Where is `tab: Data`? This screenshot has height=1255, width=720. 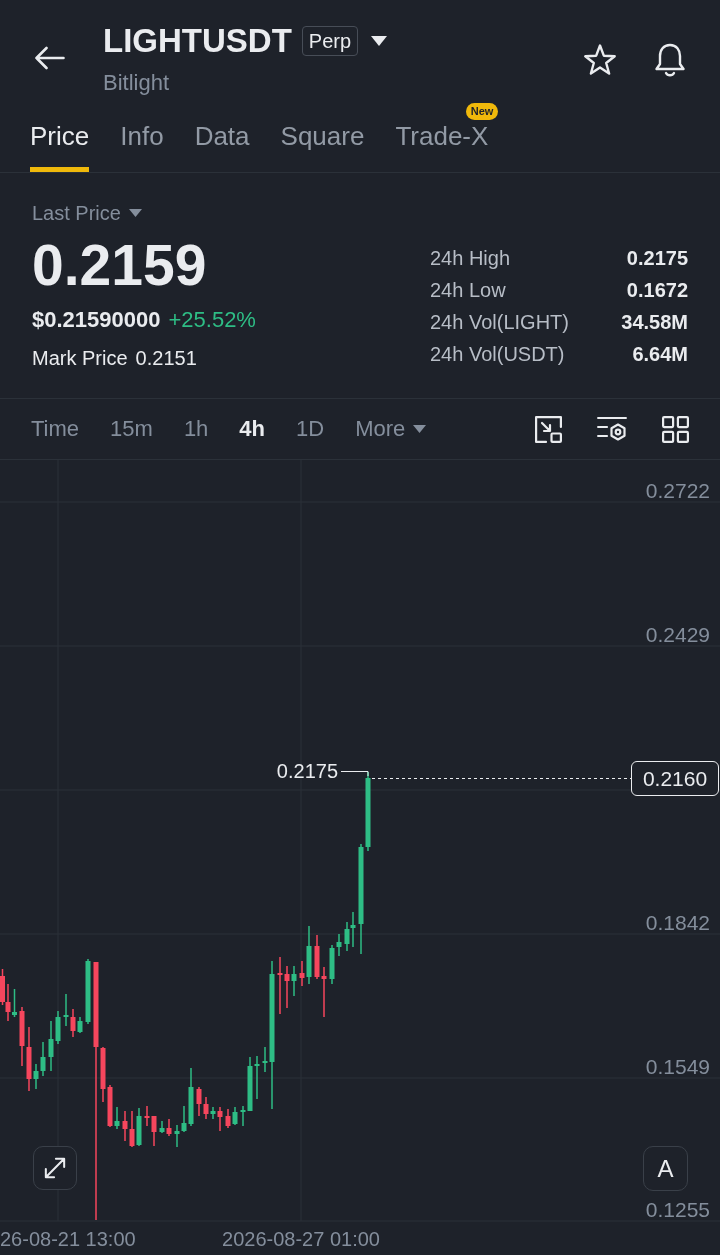
tab: Data is located at coordinates (222, 146).